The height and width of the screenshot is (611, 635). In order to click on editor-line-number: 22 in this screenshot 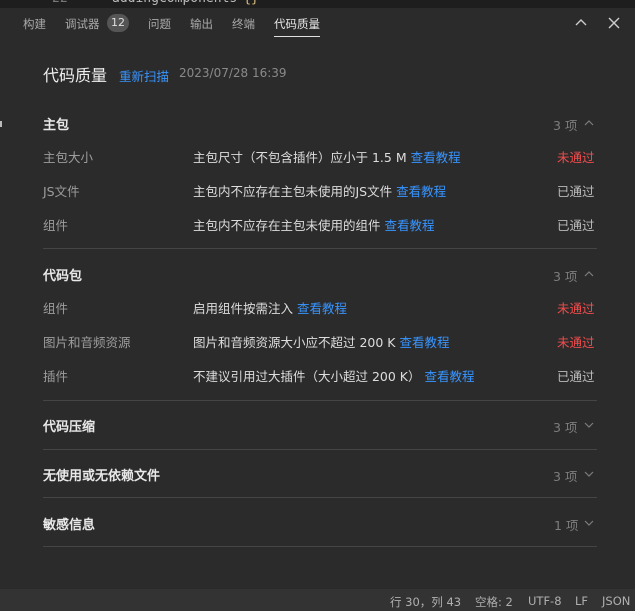, I will do `click(60, 3)`.